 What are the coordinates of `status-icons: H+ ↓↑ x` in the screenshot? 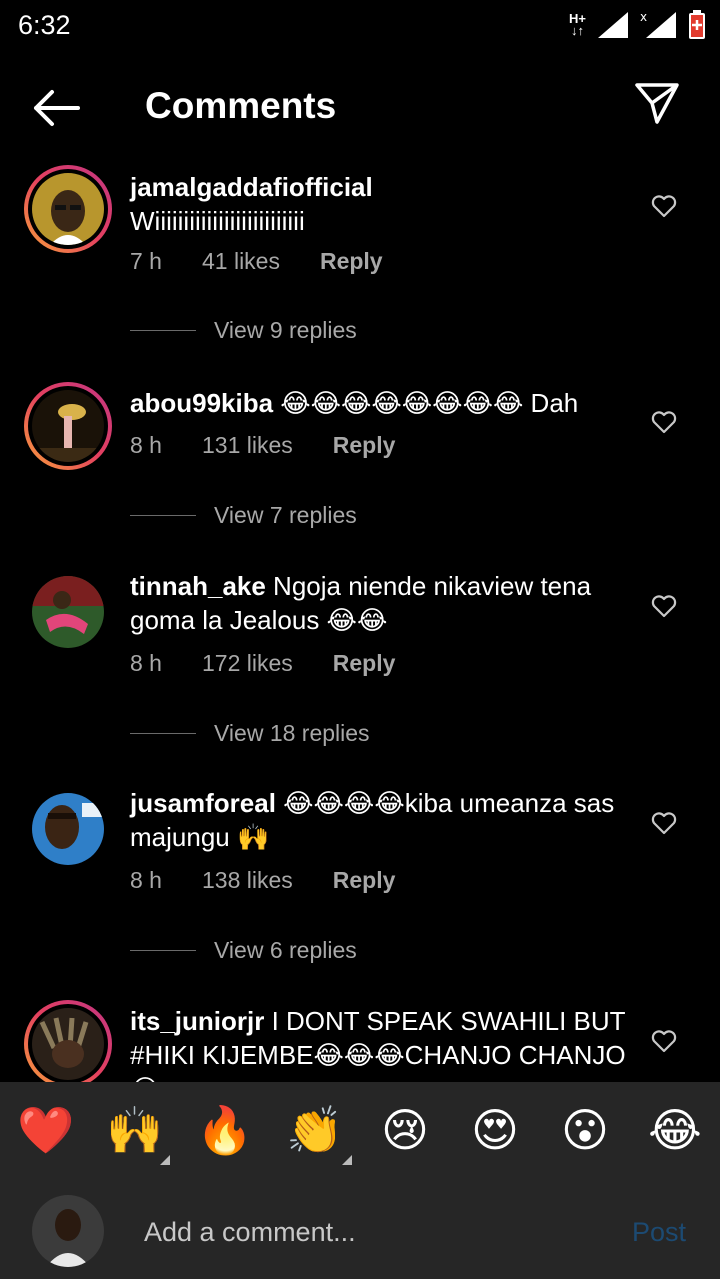 It's located at (637, 25).